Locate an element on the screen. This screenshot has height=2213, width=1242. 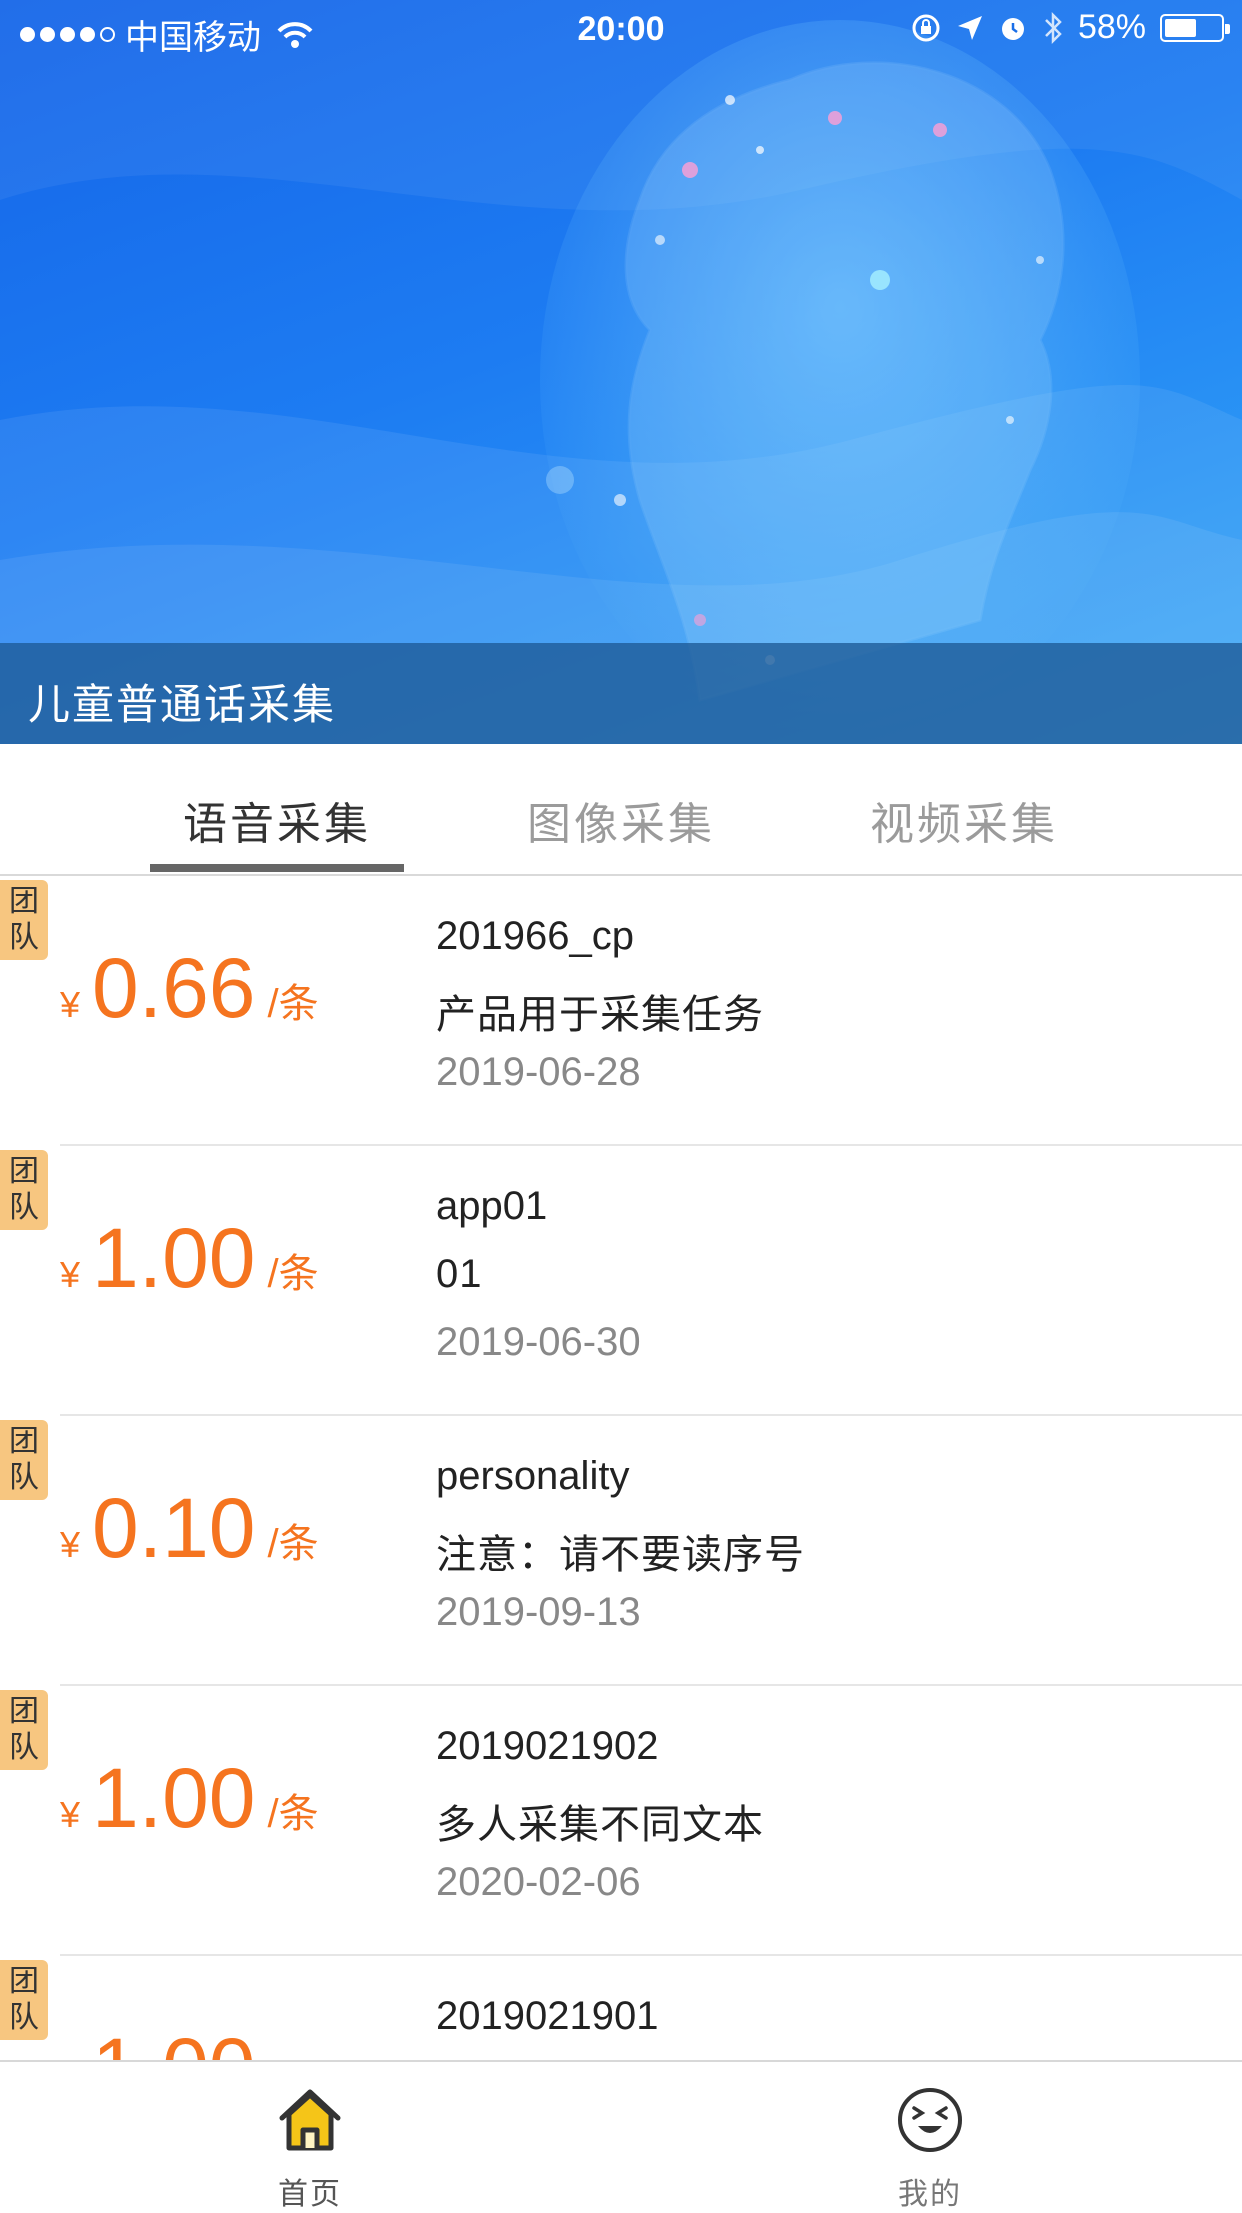
task-code: personality is located at coordinates (533, 1476).